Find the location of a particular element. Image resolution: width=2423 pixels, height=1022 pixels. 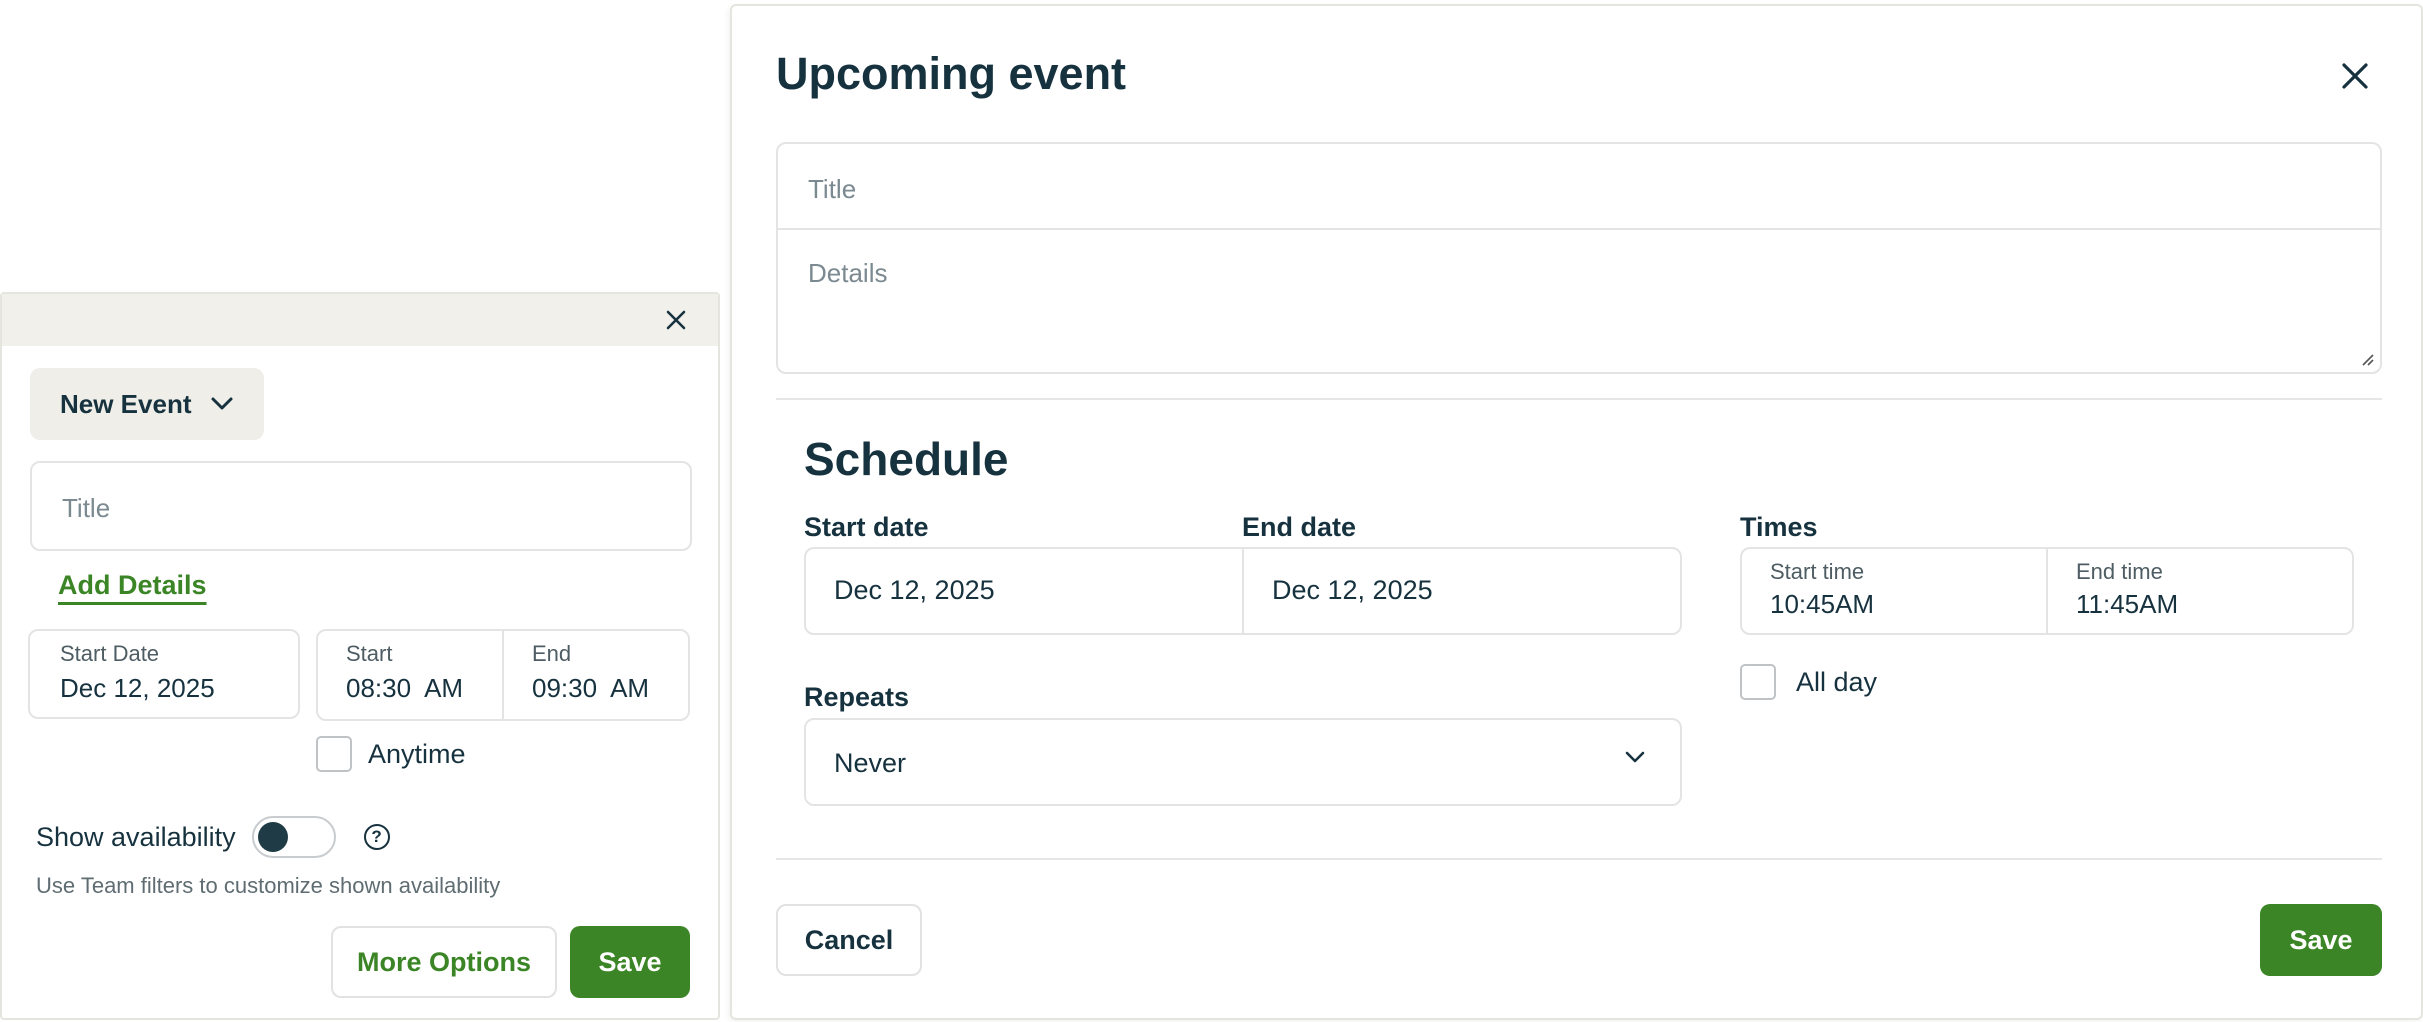

start-date-label: Start date is located at coordinates (866, 527).